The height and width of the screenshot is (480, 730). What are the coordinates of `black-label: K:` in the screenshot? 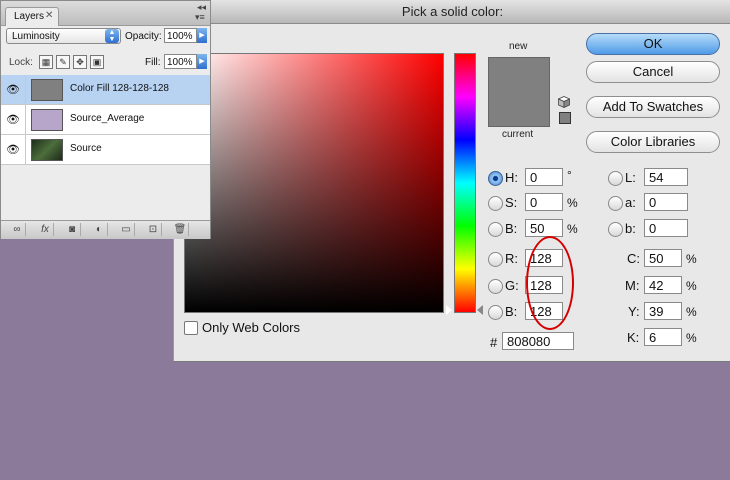 It's located at (633, 337).